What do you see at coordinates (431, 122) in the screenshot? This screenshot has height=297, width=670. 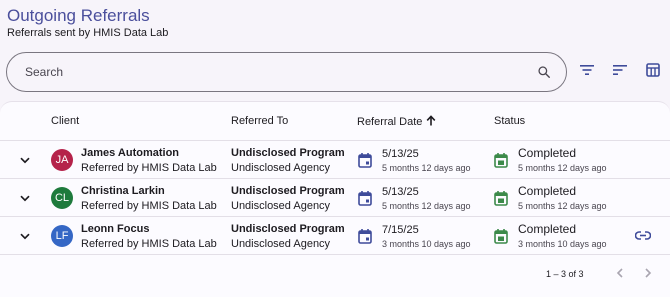 I see `sort-arrow-up-icon` at bounding box center [431, 122].